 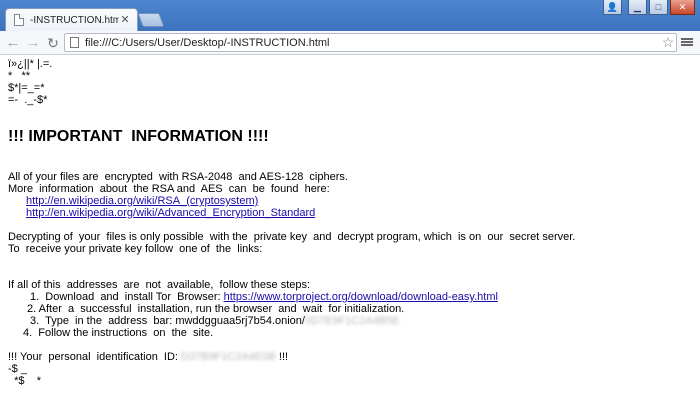 I want to click on garbage-line: -$ _, so click(x=17, y=369).